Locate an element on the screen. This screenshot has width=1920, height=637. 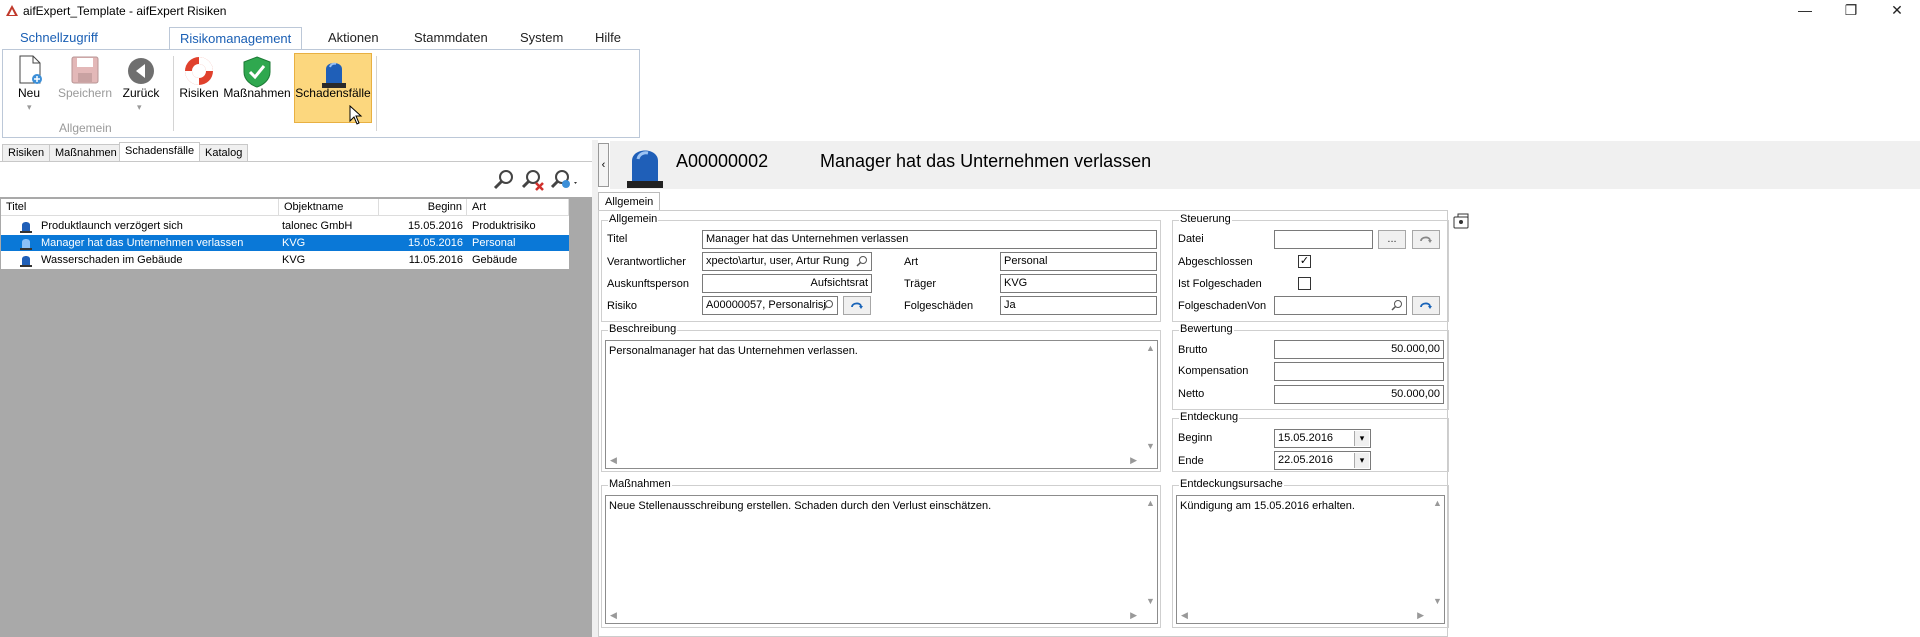
titel-field: Manager hat das Unternehmen verlassen is located at coordinates (929, 239).